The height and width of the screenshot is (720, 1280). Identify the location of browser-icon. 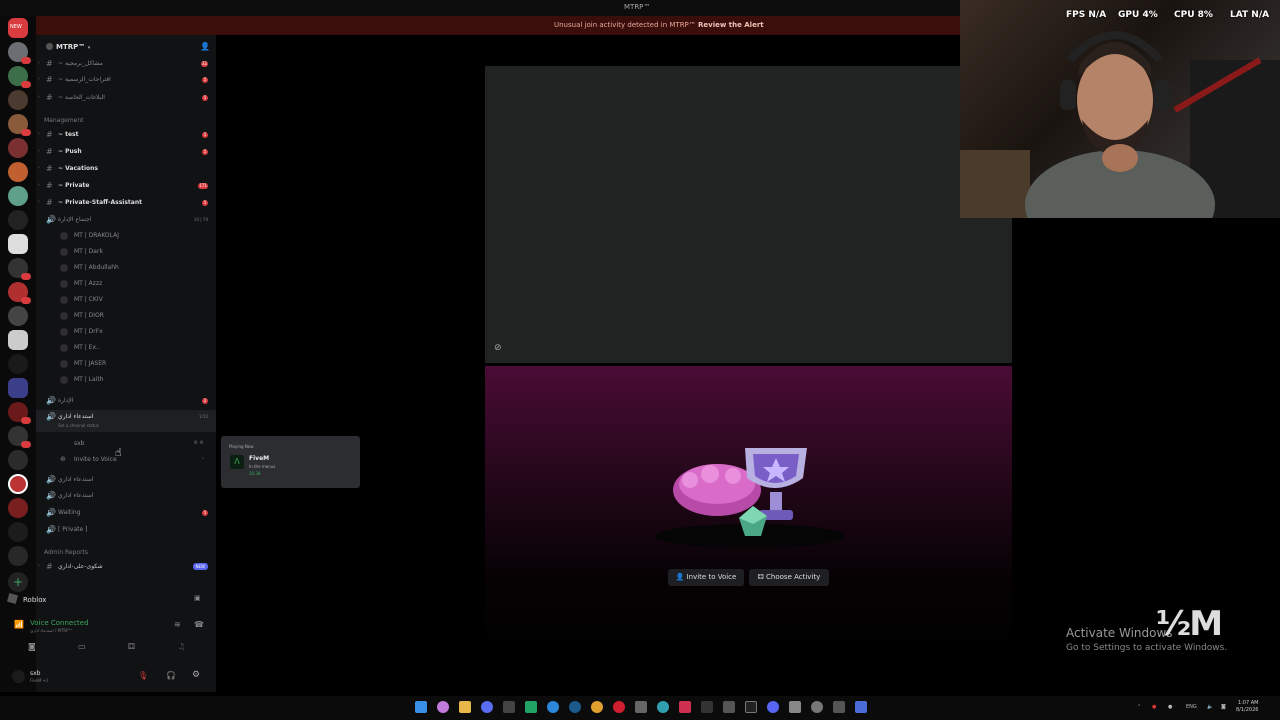
(487, 707).